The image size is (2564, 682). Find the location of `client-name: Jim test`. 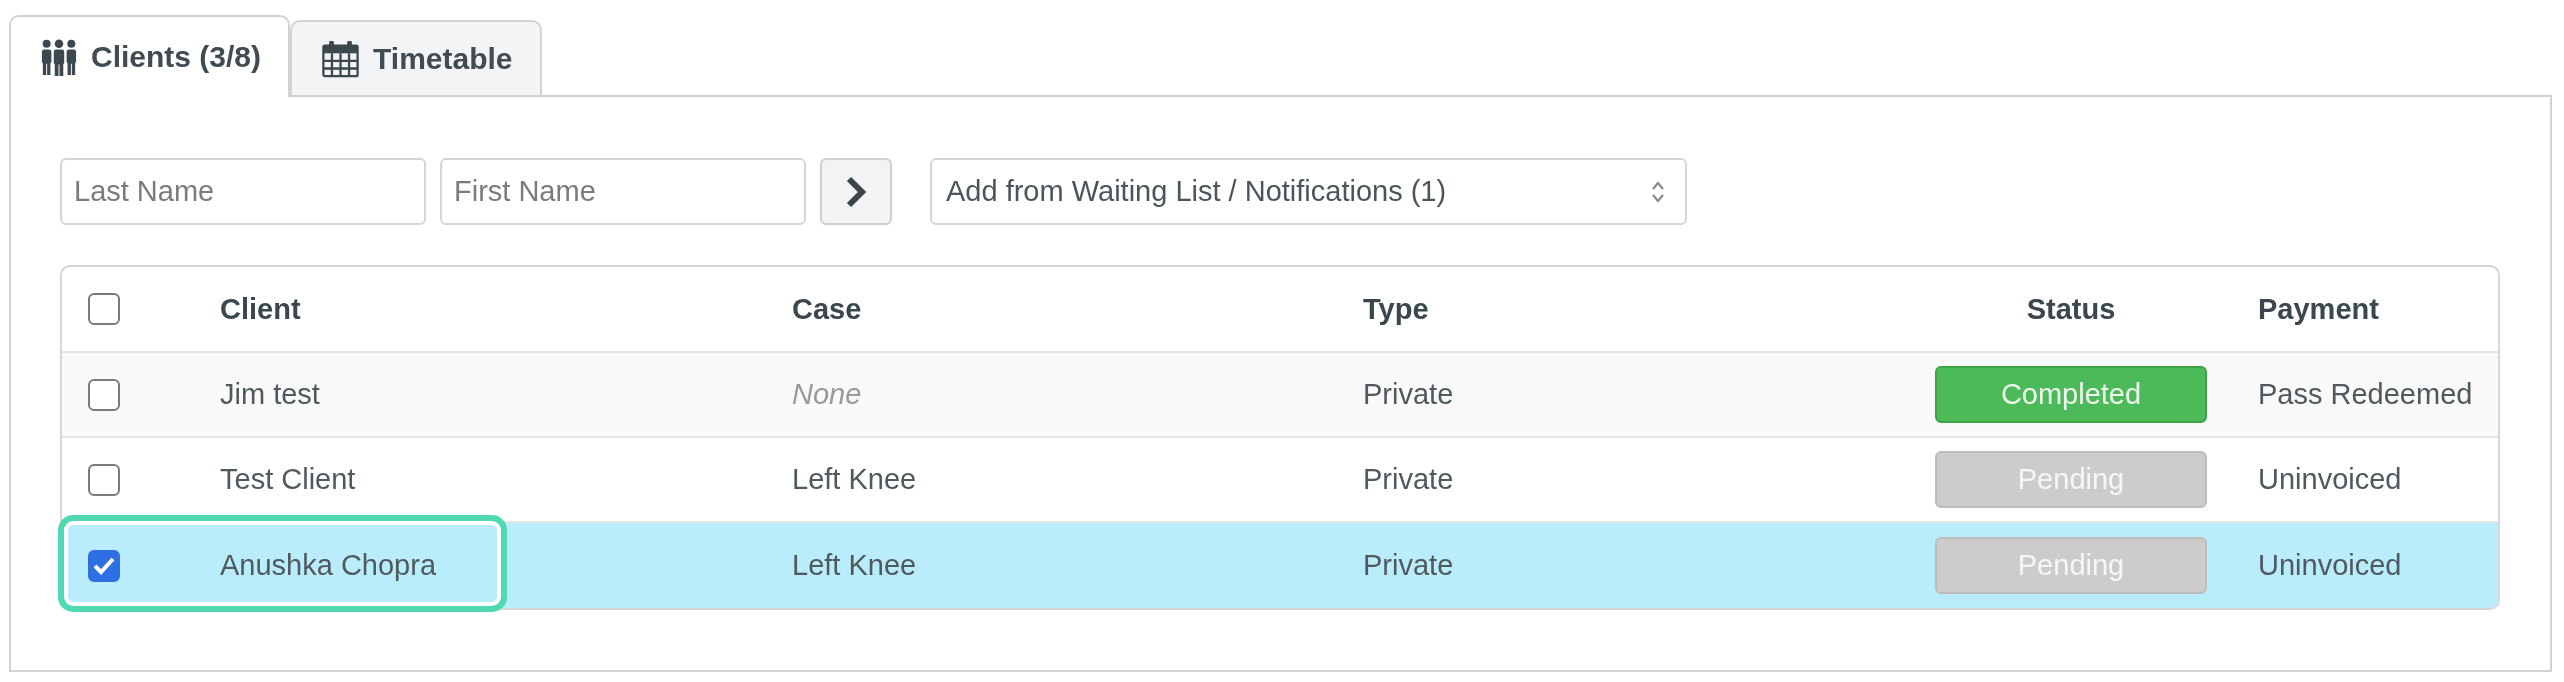

client-name: Jim test is located at coordinates (270, 394).